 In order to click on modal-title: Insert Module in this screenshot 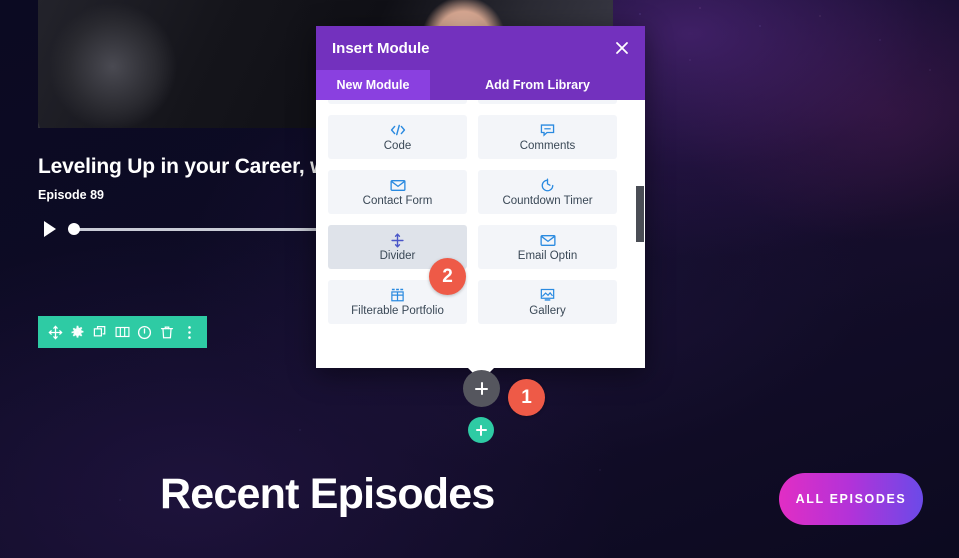, I will do `click(381, 48)`.